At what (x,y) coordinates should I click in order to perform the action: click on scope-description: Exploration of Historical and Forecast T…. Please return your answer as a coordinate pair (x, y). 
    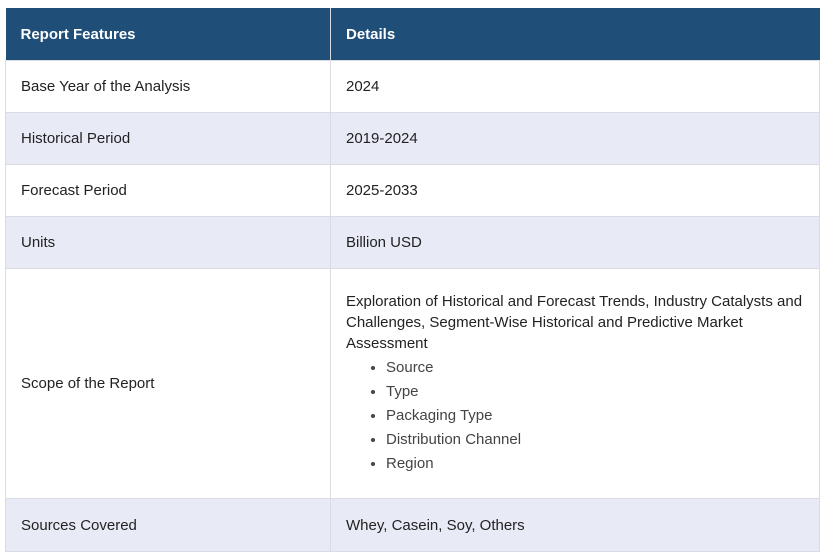
    Looking at the image, I should click on (574, 322).